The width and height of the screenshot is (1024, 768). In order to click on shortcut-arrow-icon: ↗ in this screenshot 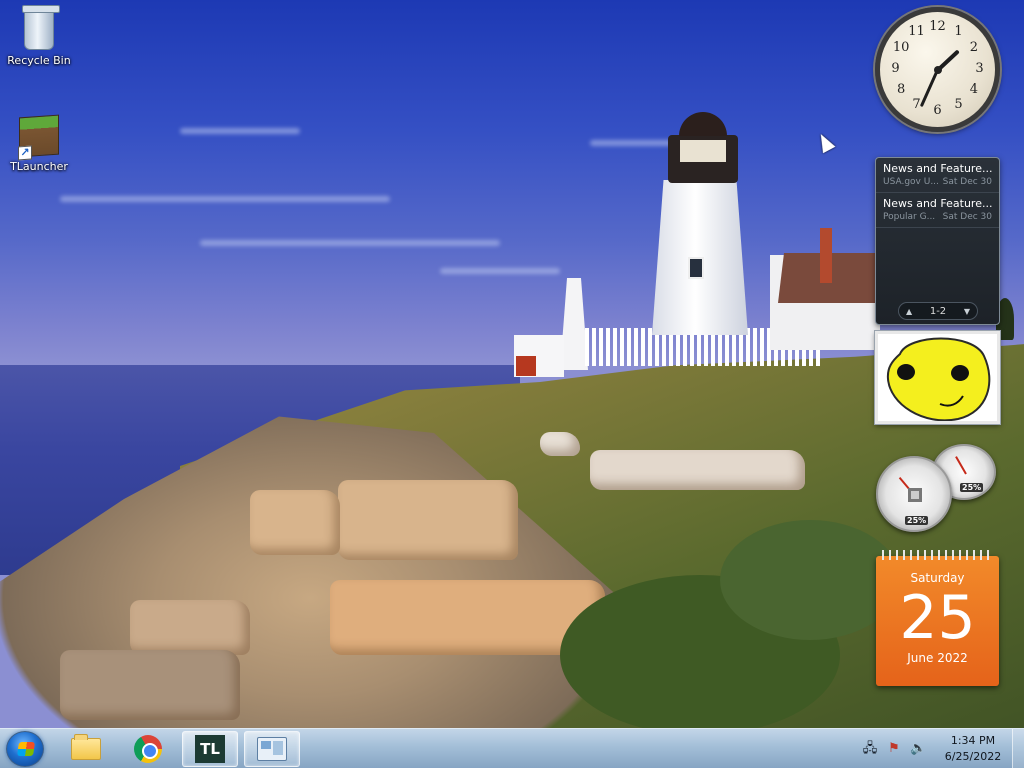, I will do `click(25, 153)`.